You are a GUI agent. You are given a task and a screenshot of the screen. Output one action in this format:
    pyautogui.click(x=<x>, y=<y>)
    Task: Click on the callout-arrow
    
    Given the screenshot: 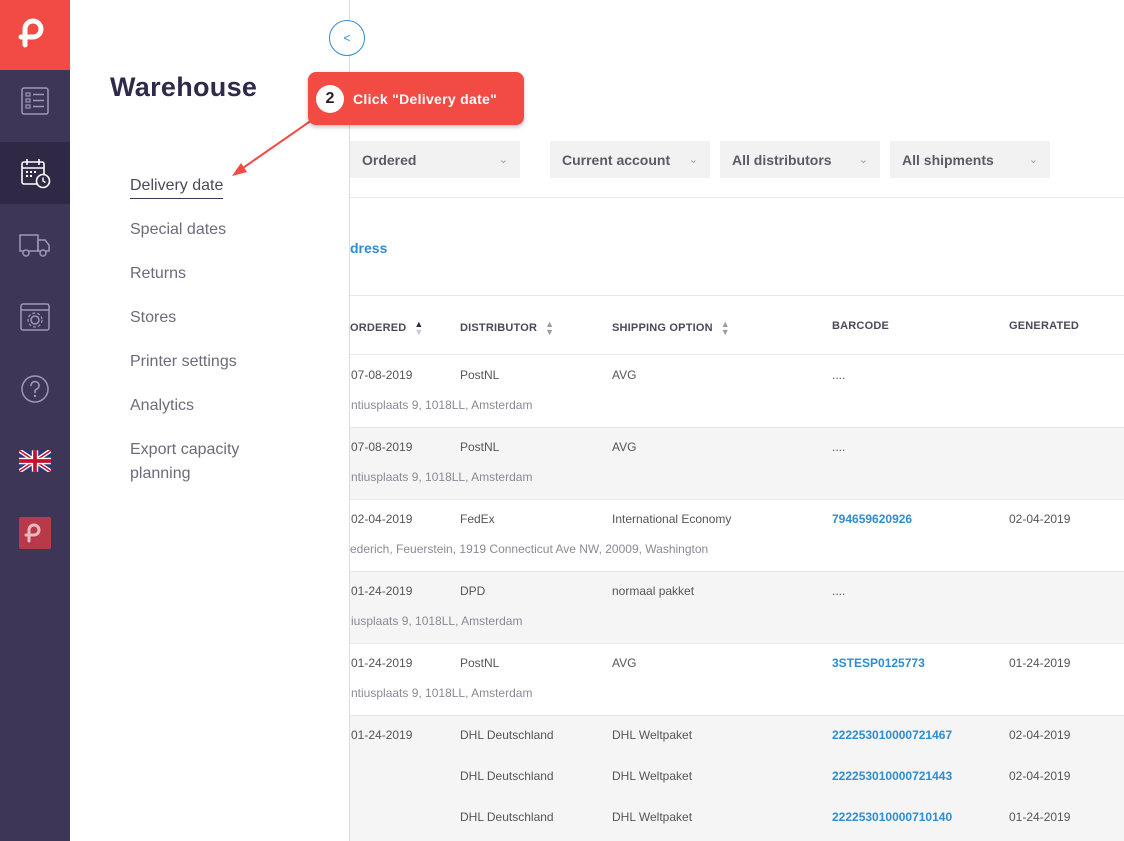 What is the action you would take?
    pyautogui.click(x=272, y=147)
    